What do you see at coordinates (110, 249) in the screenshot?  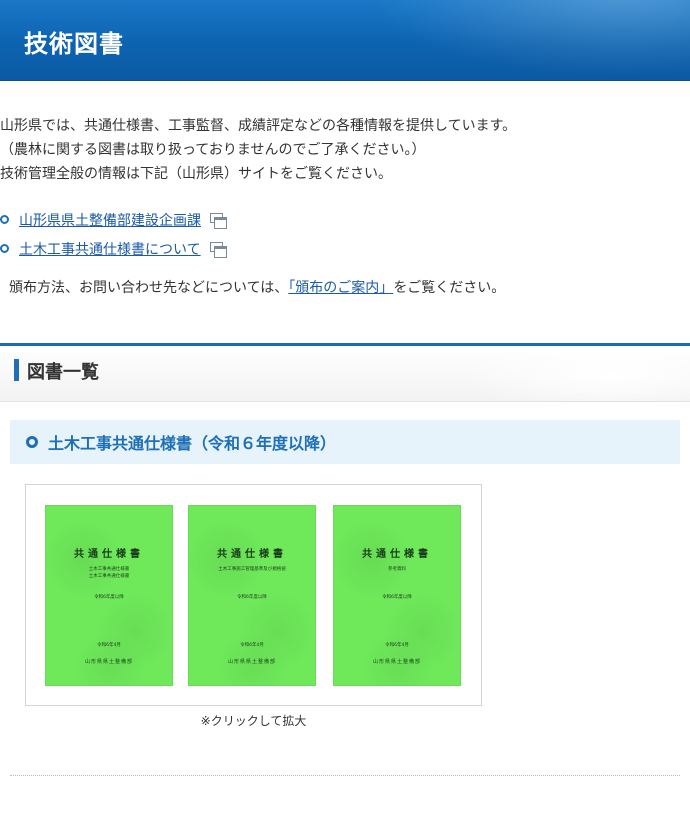 I see `link-kyotsu-shiyosho: 土木工事共通仕様書について` at bounding box center [110, 249].